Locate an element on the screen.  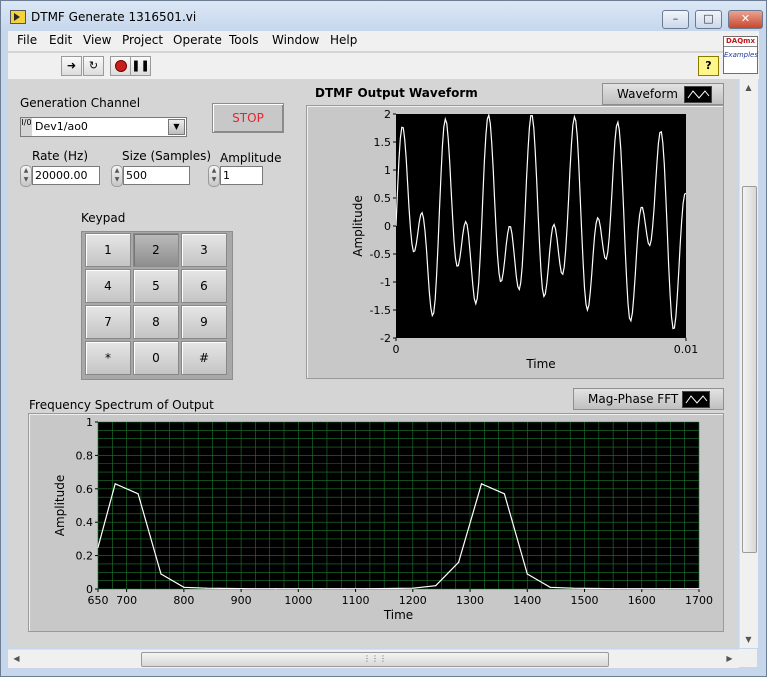
x-tick-label: 0 is located at coordinates (396, 349).